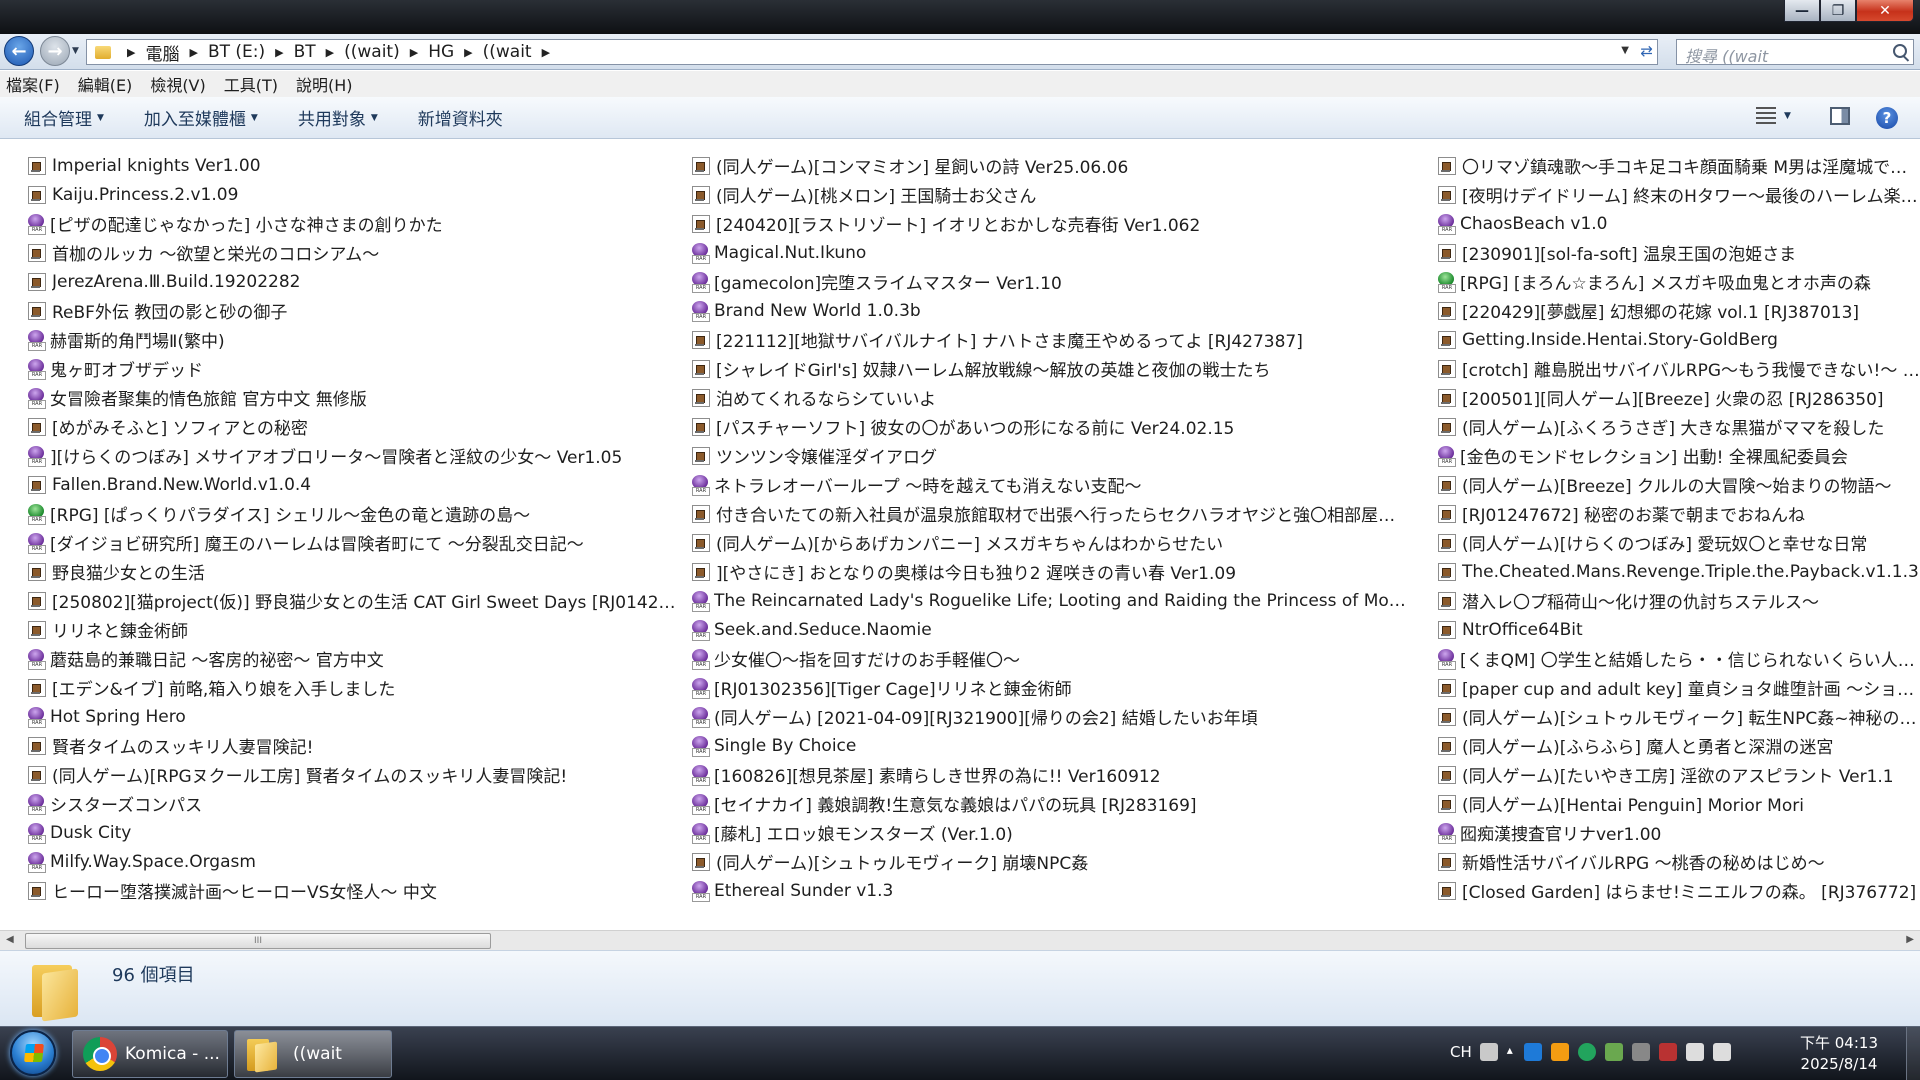 Image resolution: width=1920 pixels, height=1080 pixels. Describe the element at coordinates (351, 281) in the screenshot. I see `file-item: JerezArena.Ⅲ.Build.19202282` at that location.